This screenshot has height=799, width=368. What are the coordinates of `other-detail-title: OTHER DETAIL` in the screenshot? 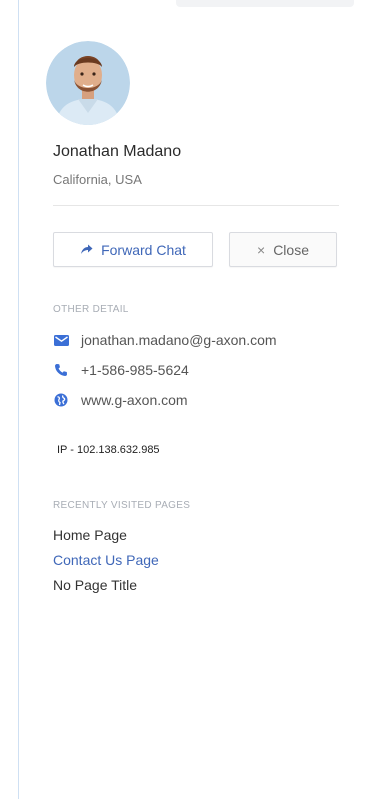 It's located at (91, 309).